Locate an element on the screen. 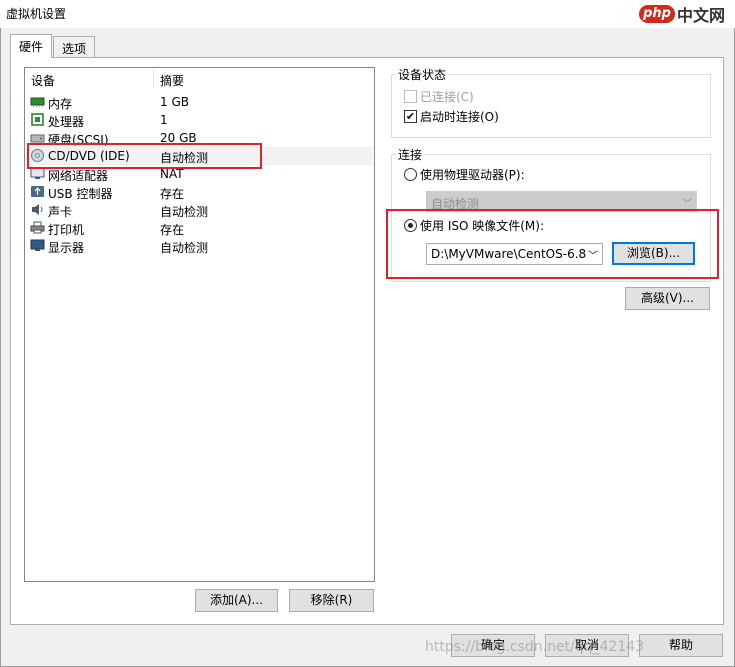 The image size is (735, 667). printer-icon is located at coordinates (37, 227).